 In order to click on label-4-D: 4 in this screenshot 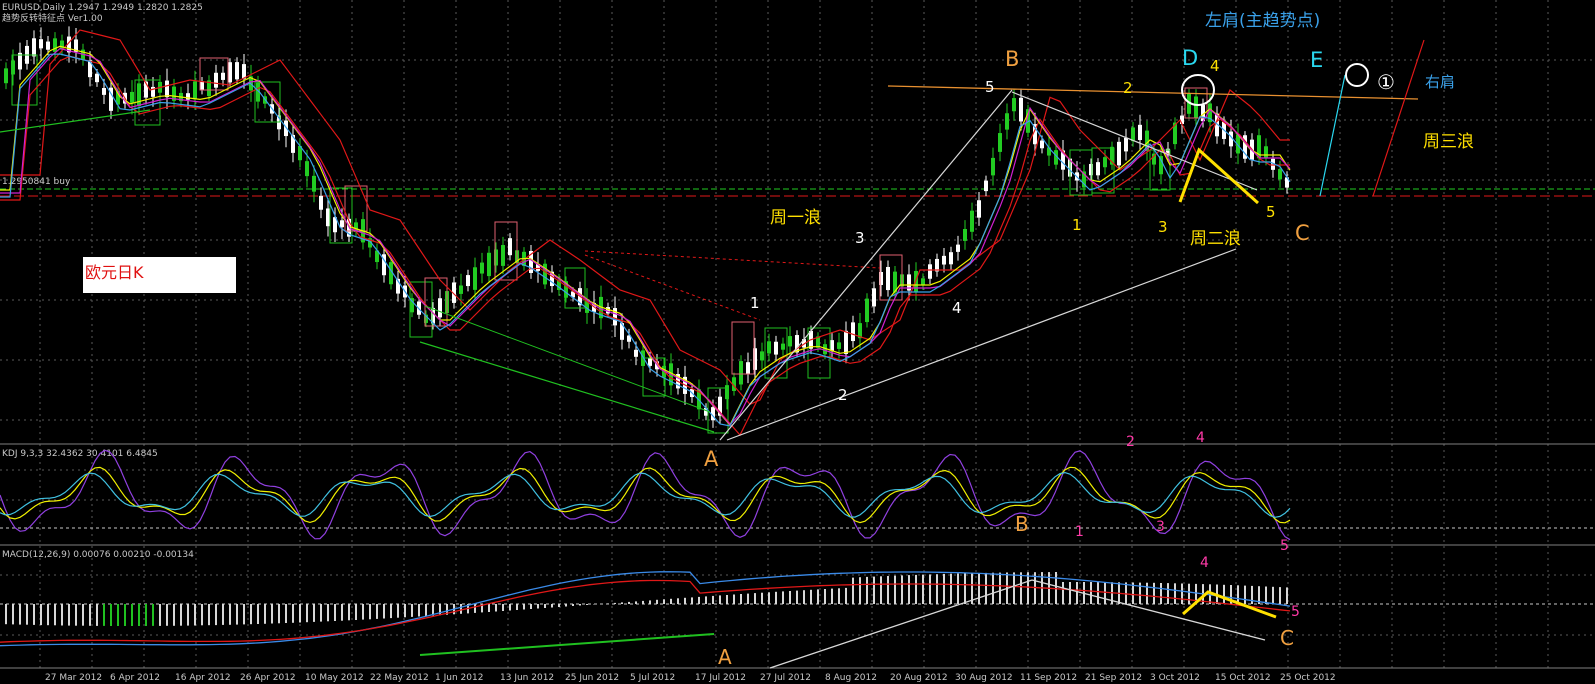, I will do `click(1215, 66)`.